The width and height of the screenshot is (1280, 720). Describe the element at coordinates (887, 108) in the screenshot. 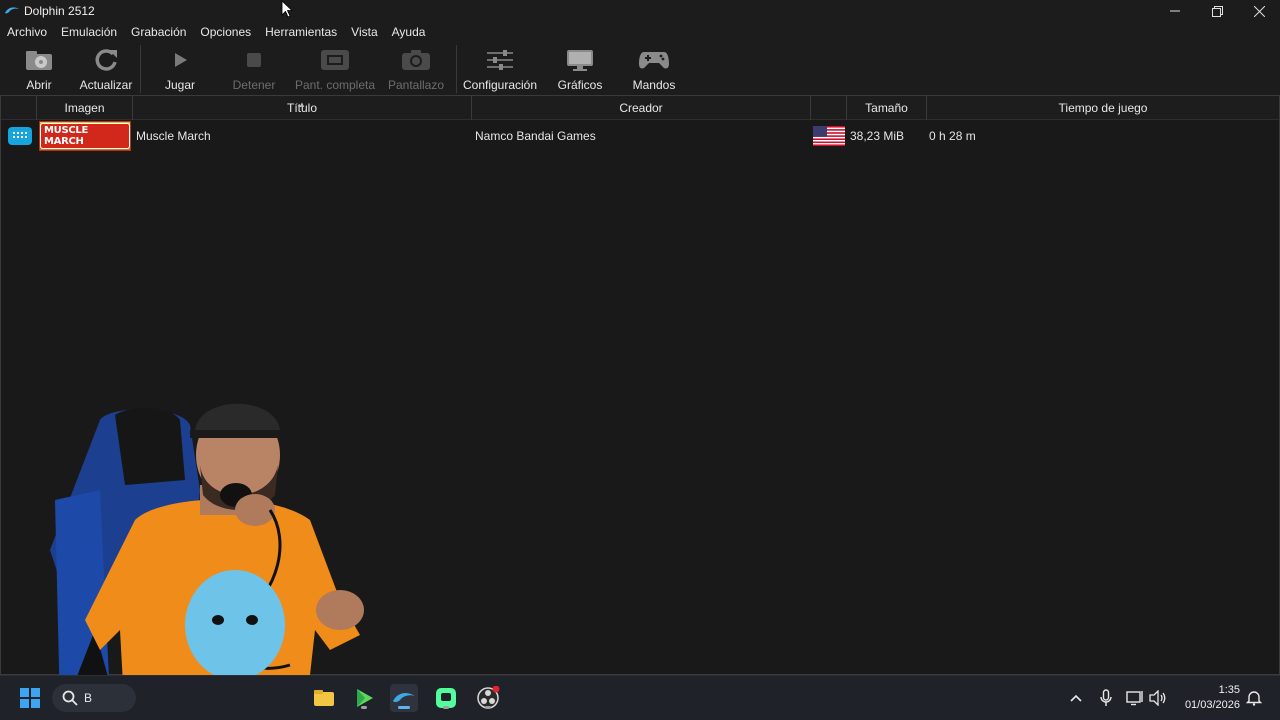

I see `col-size-header: Tamaño` at that location.